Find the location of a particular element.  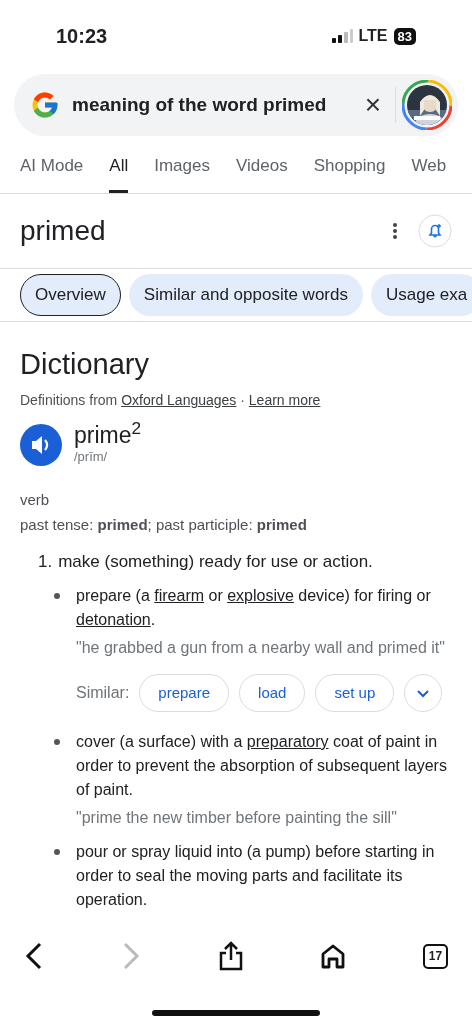

tabs-button: 17 is located at coordinates (435, 956).